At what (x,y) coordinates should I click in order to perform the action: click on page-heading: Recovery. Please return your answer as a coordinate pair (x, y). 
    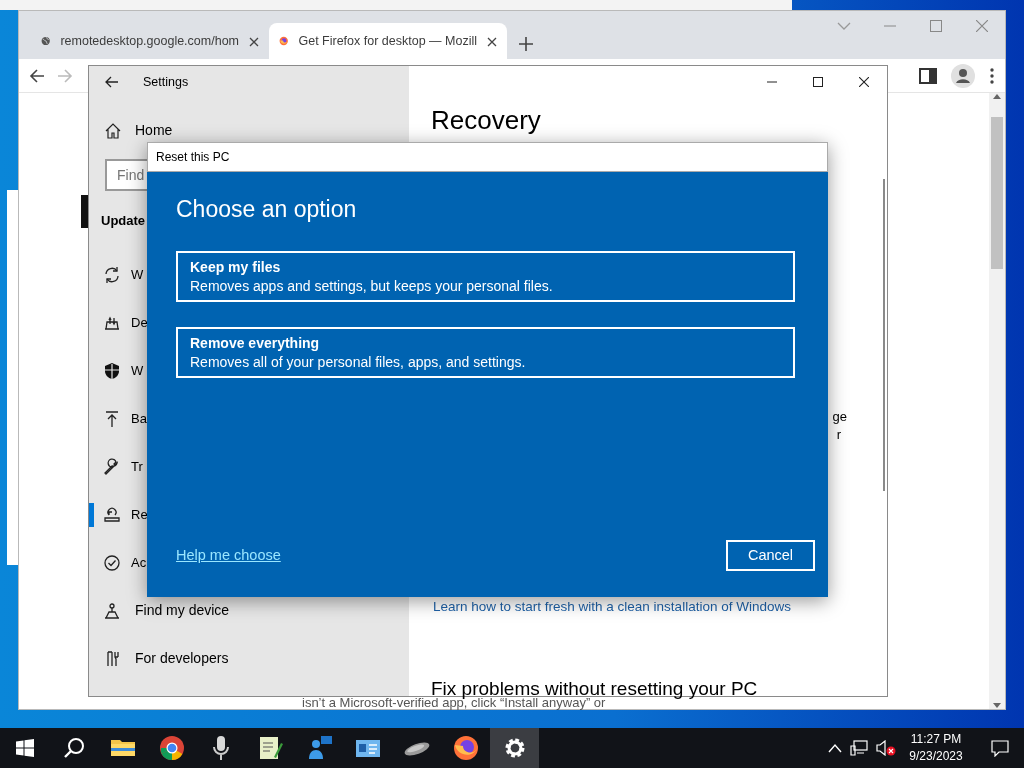
    Looking at the image, I should click on (486, 120).